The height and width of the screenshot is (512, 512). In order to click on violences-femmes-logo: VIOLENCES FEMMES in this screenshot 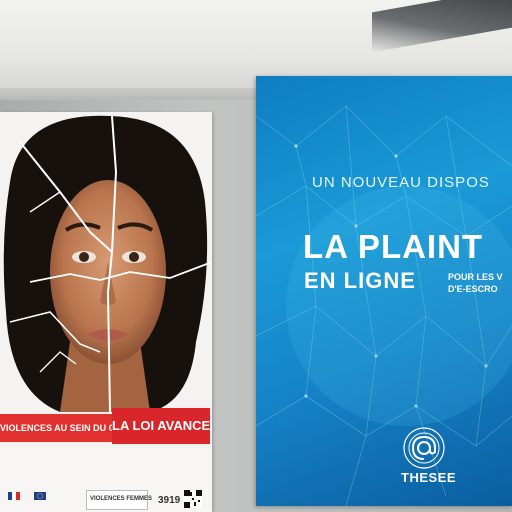, I will do `click(119, 500)`.